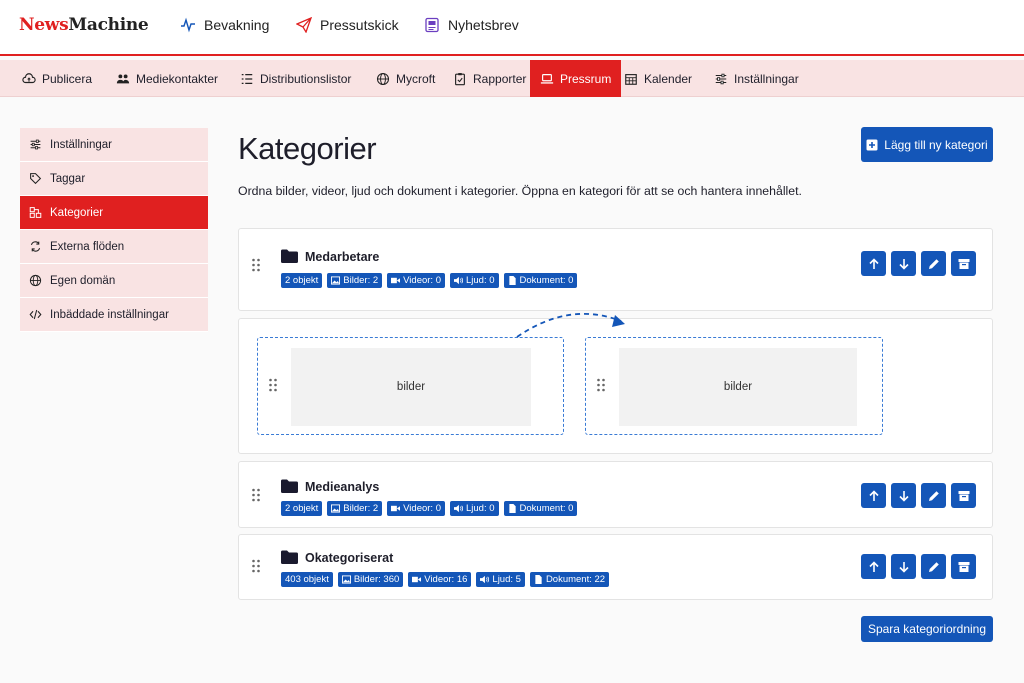  Describe the element at coordinates (35, 144) in the screenshot. I see `sliders-icon` at that location.